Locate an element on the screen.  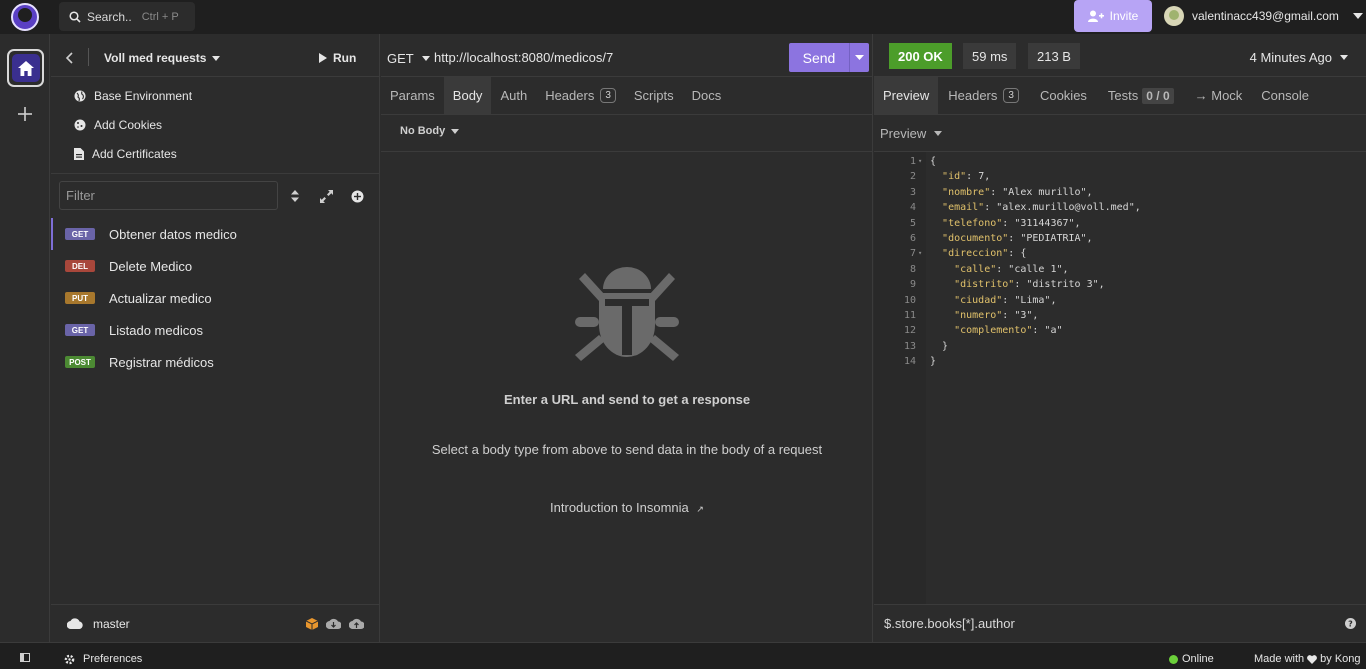
tab-auth: Auth is located at coordinates (513, 95).